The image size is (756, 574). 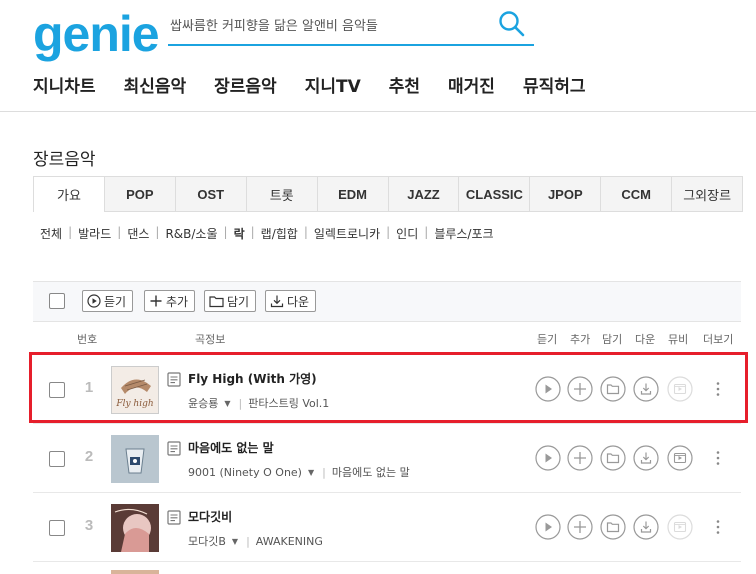 I want to click on song-meta: 9001 (Ninety O One) ▼ | 마음에도 없는 말, so click(x=299, y=472).